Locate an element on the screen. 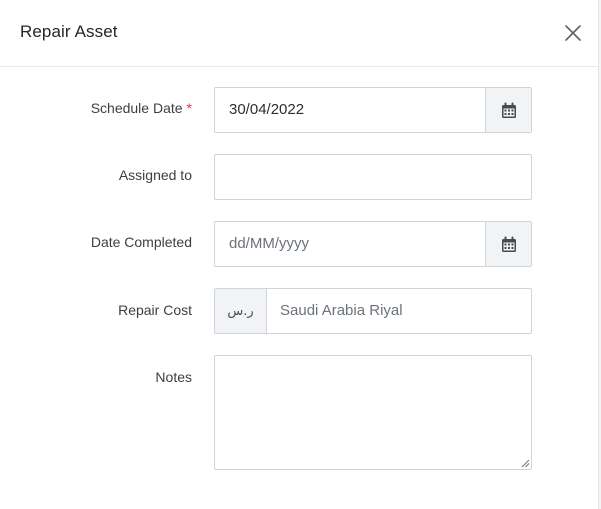 This screenshot has width=601, height=509. schedule-date-label: Schedule Date * is located at coordinates (141, 108).